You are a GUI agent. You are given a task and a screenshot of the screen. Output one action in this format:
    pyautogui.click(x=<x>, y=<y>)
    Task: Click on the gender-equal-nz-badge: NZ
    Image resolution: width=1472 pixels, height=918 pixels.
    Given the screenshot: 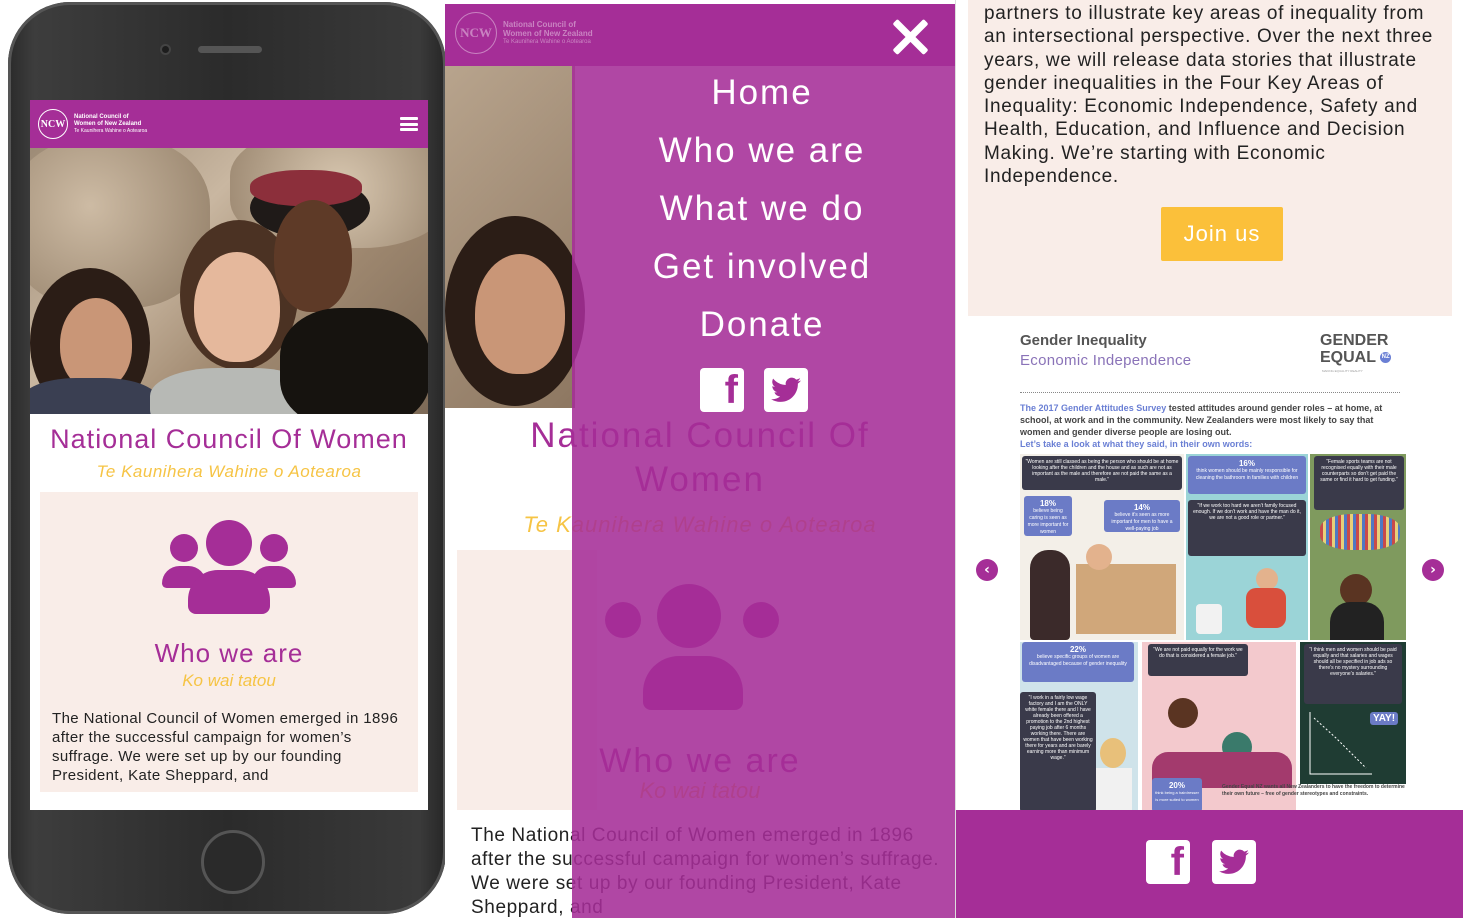 What is the action you would take?
    pyautogui.click(x=1386, y=358)
    